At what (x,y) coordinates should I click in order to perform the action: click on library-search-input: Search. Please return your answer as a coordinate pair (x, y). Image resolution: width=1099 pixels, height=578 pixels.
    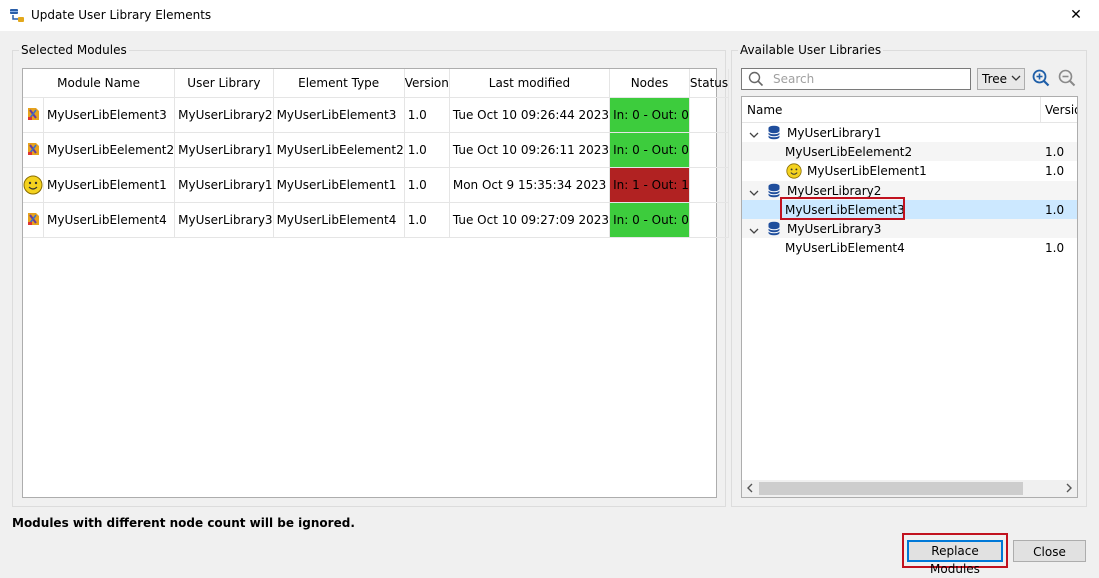
    Looking at the image, I should click on (856, 79).